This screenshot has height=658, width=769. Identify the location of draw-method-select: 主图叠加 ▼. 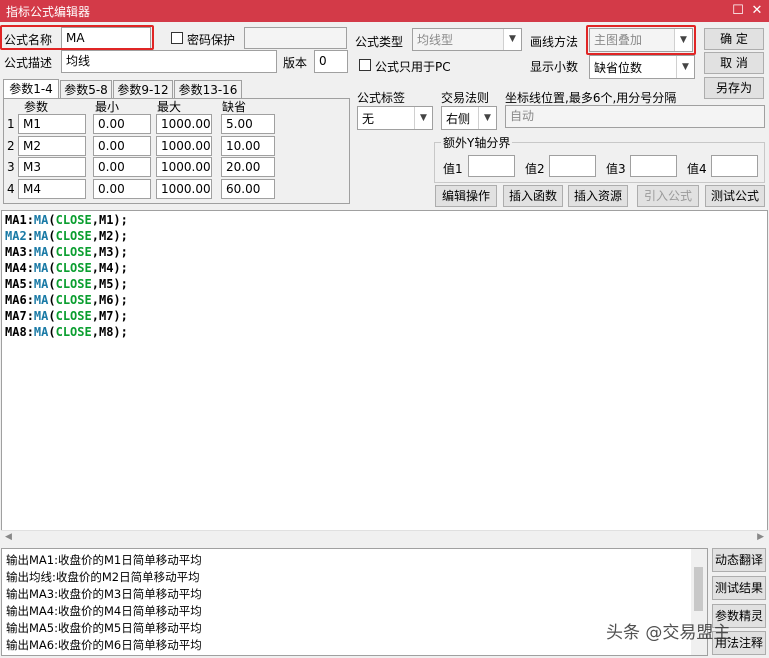
(641, 40).